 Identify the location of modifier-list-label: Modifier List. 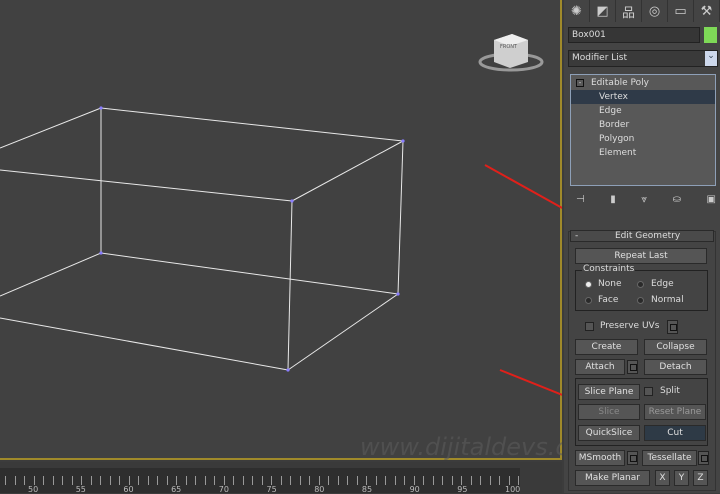
(599, 58).